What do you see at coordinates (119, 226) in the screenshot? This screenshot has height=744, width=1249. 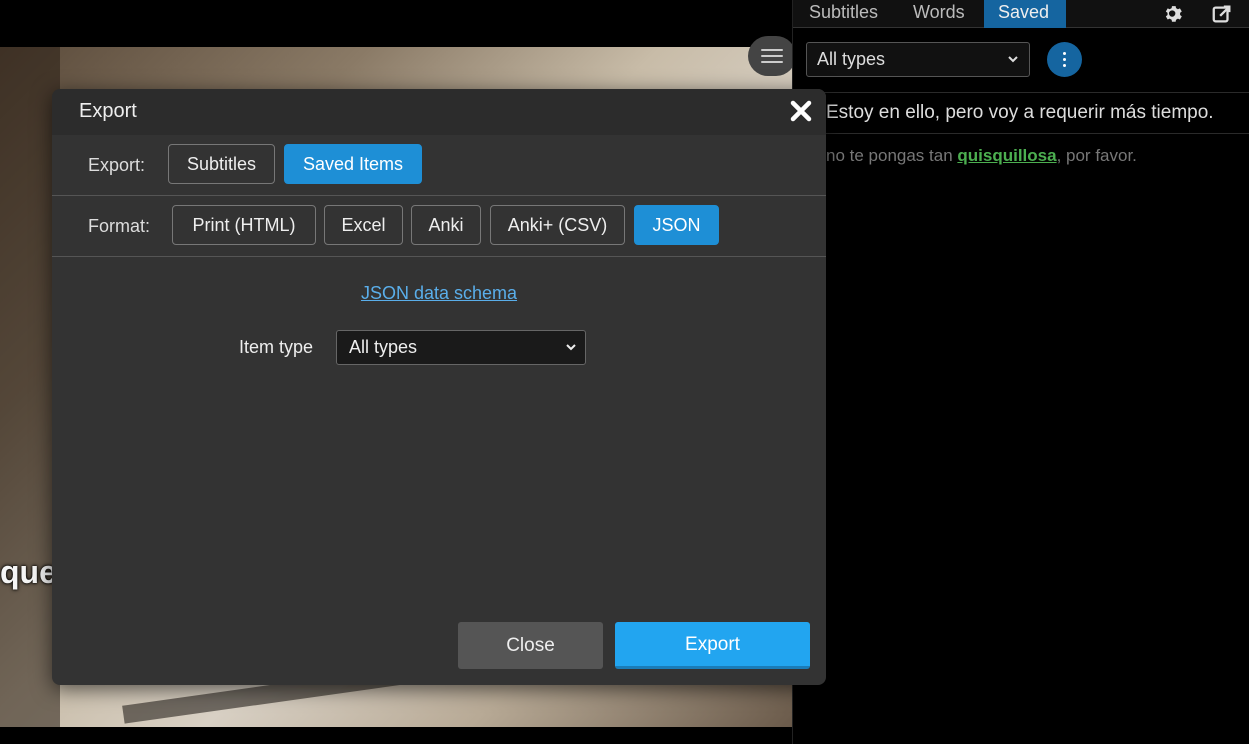 I see `format-label: Format:` at bounding box center [119, 226].